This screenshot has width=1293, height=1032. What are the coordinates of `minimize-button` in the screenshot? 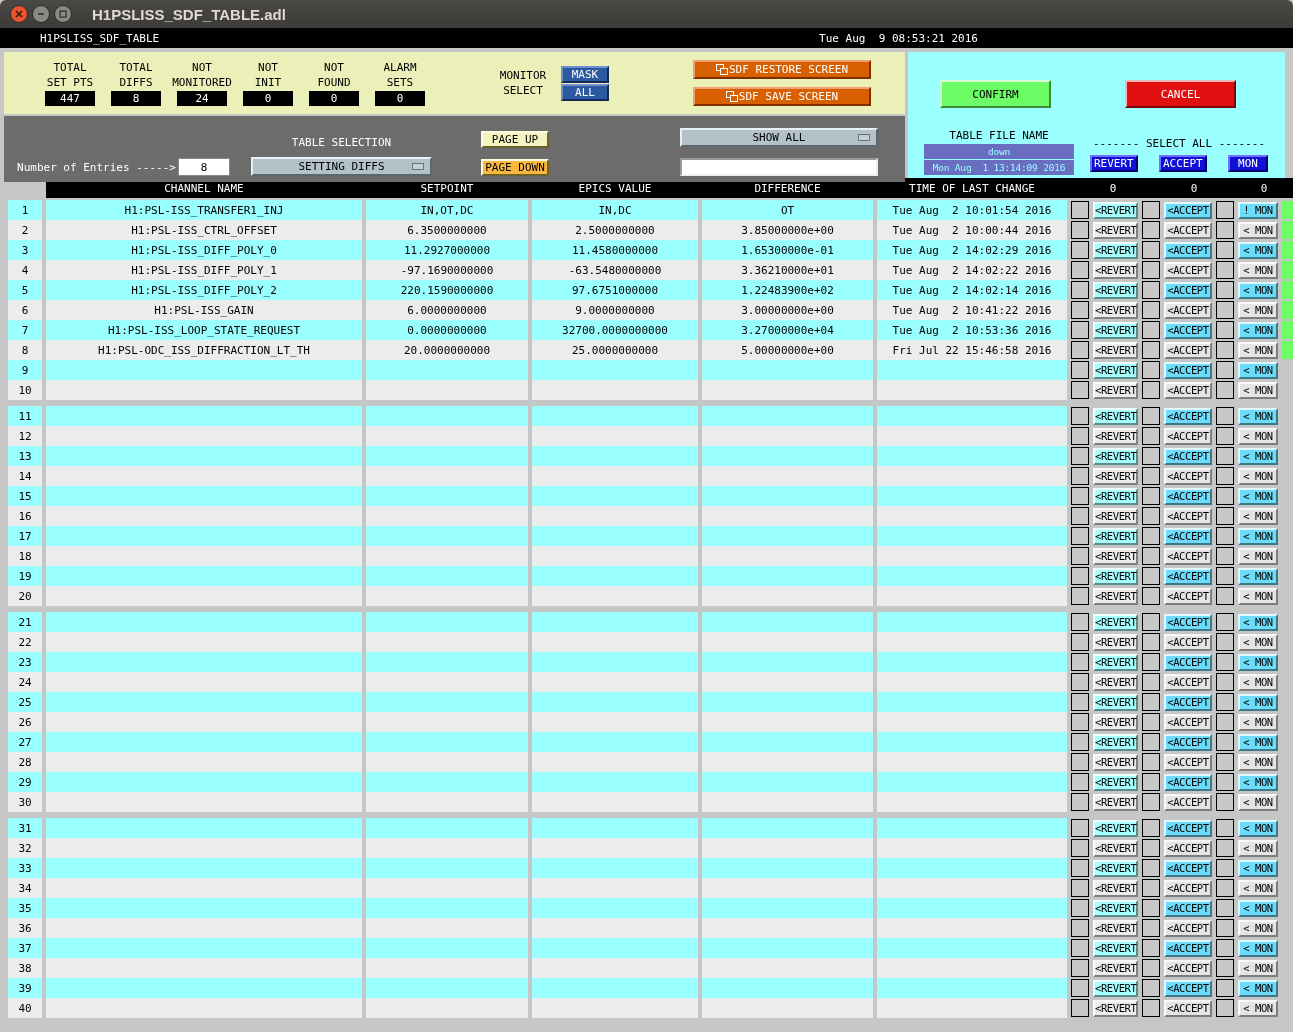 It's located at (41, 14).